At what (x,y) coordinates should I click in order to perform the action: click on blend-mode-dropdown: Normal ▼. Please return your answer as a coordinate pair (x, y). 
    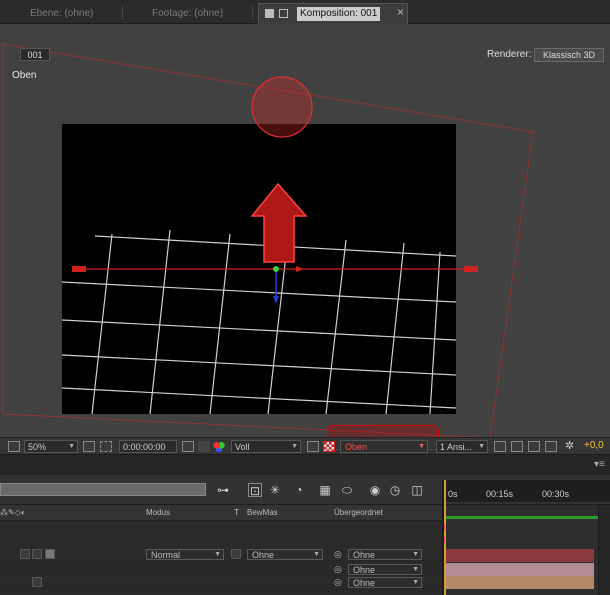
    Looking at the image, I should click on (185, 554).